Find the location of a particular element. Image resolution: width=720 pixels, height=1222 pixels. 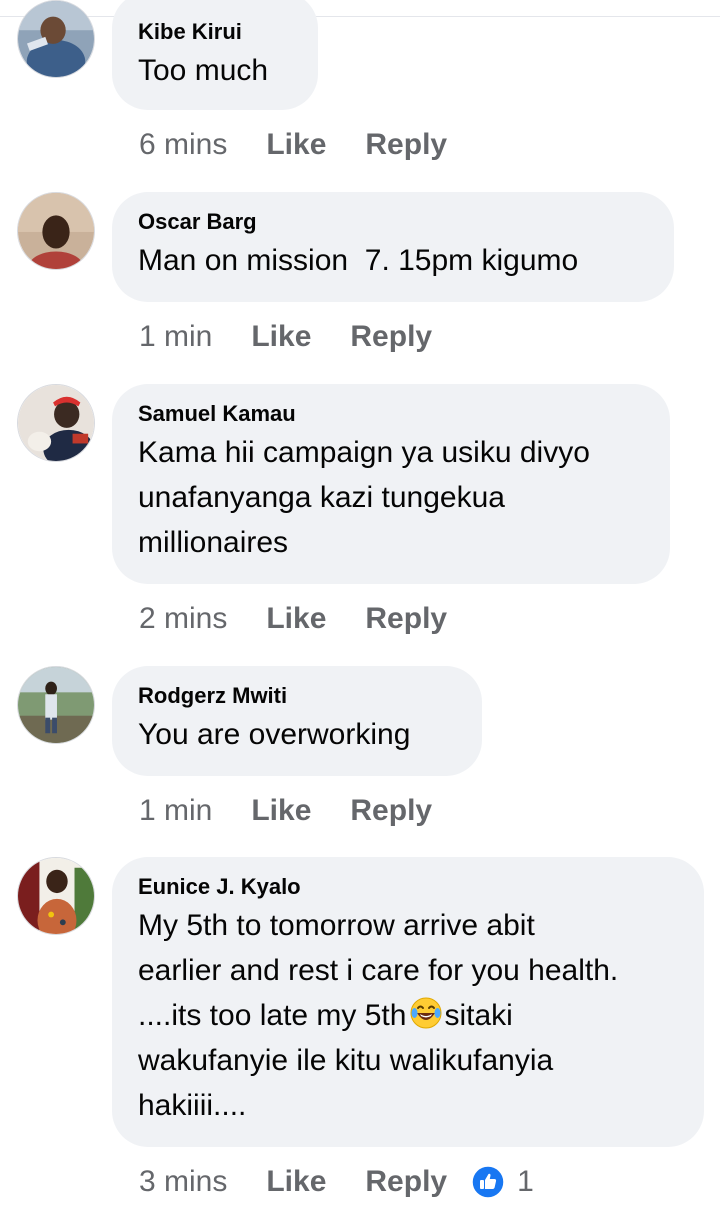

comment-bubble: Kibe Kirui Too much is located at coordinates (215, 55).